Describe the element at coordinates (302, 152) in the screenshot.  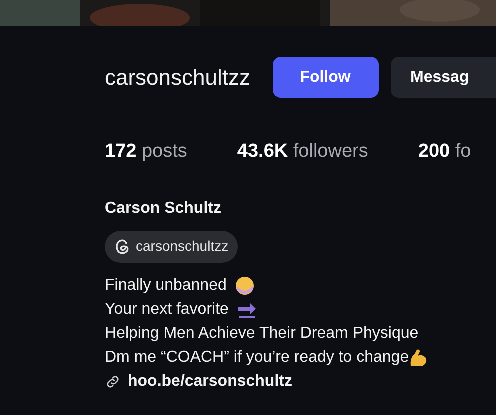
I see `stat-count: 43.6K followers` at that location.